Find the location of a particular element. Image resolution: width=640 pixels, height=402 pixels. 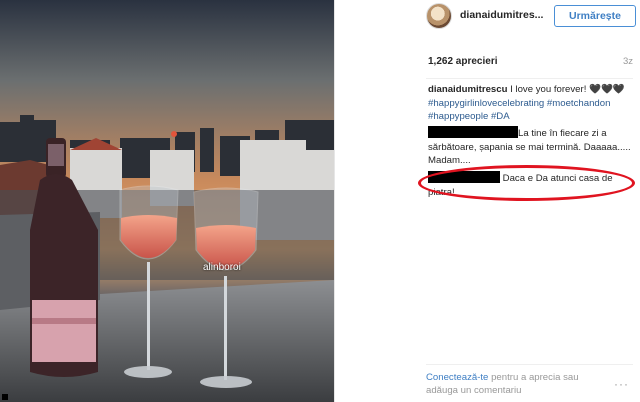

more-options-icon: ··· is located at coordinates (621, 384).